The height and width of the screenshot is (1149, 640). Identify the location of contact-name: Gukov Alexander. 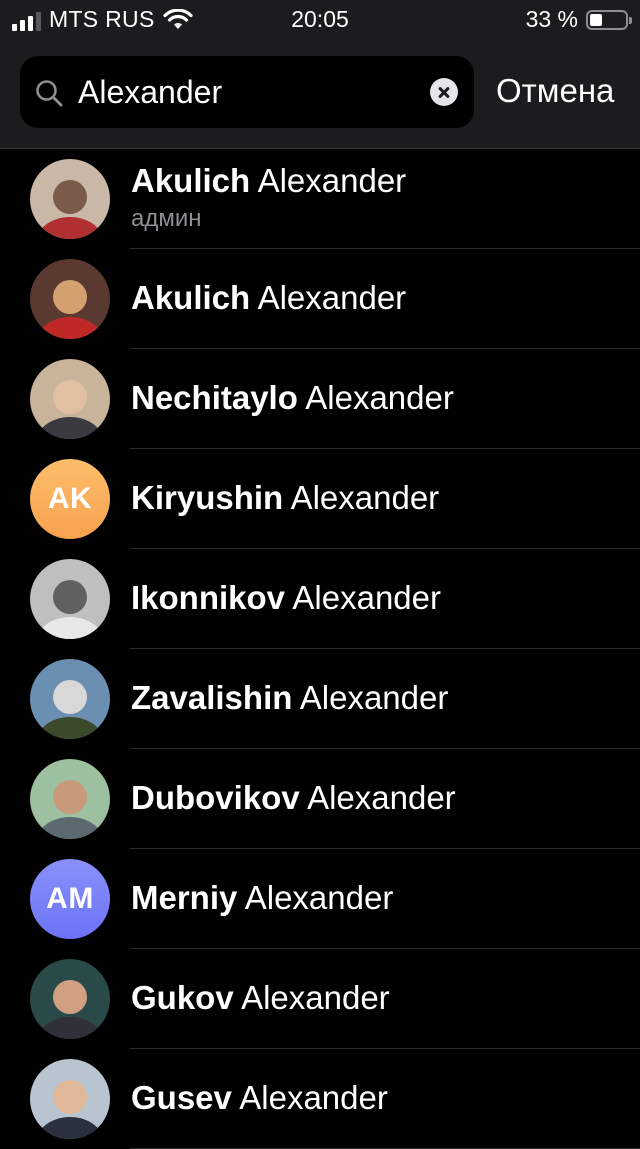
(260, 998).